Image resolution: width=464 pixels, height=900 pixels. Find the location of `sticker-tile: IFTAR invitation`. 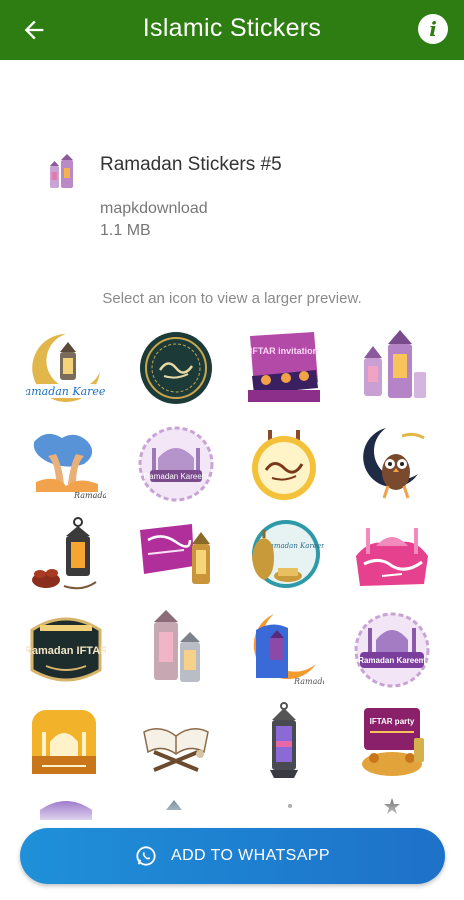

sticker-tile: IFTAR invitation is located at coordinates (284, 368).